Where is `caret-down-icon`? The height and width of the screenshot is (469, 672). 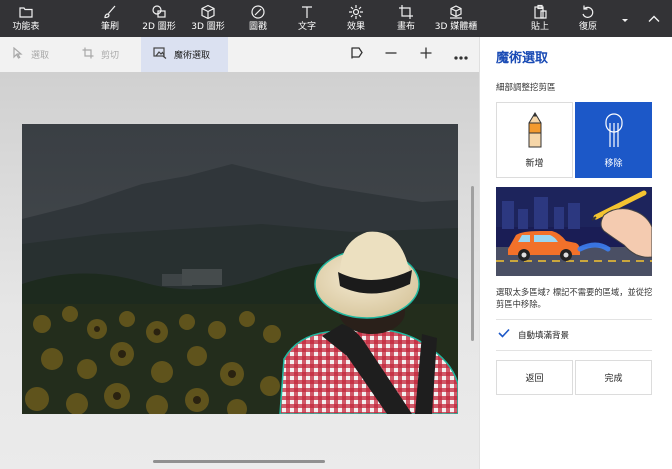
caret-down-icon is located at coordinates (625, 18).